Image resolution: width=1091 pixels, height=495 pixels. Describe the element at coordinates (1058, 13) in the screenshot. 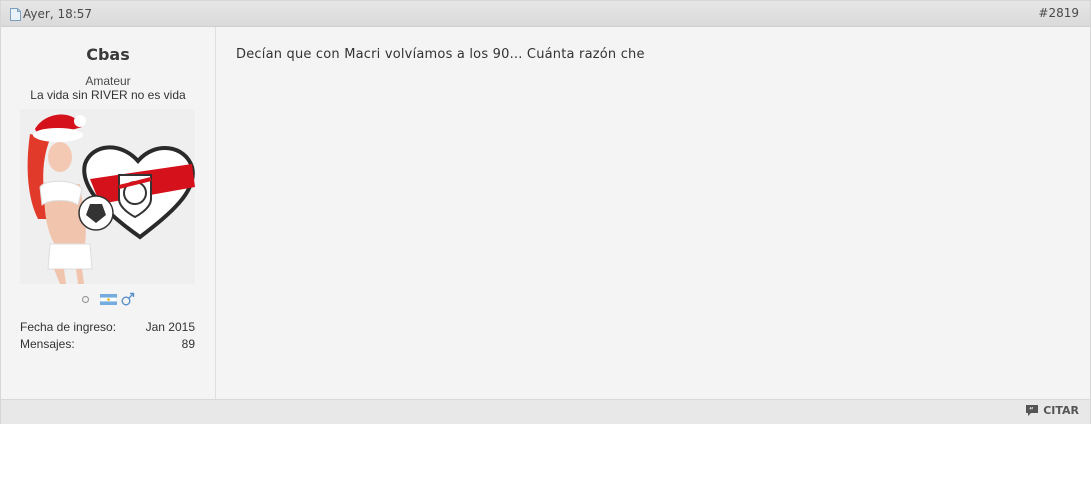

I see `post-number-link: #2819` at that location.